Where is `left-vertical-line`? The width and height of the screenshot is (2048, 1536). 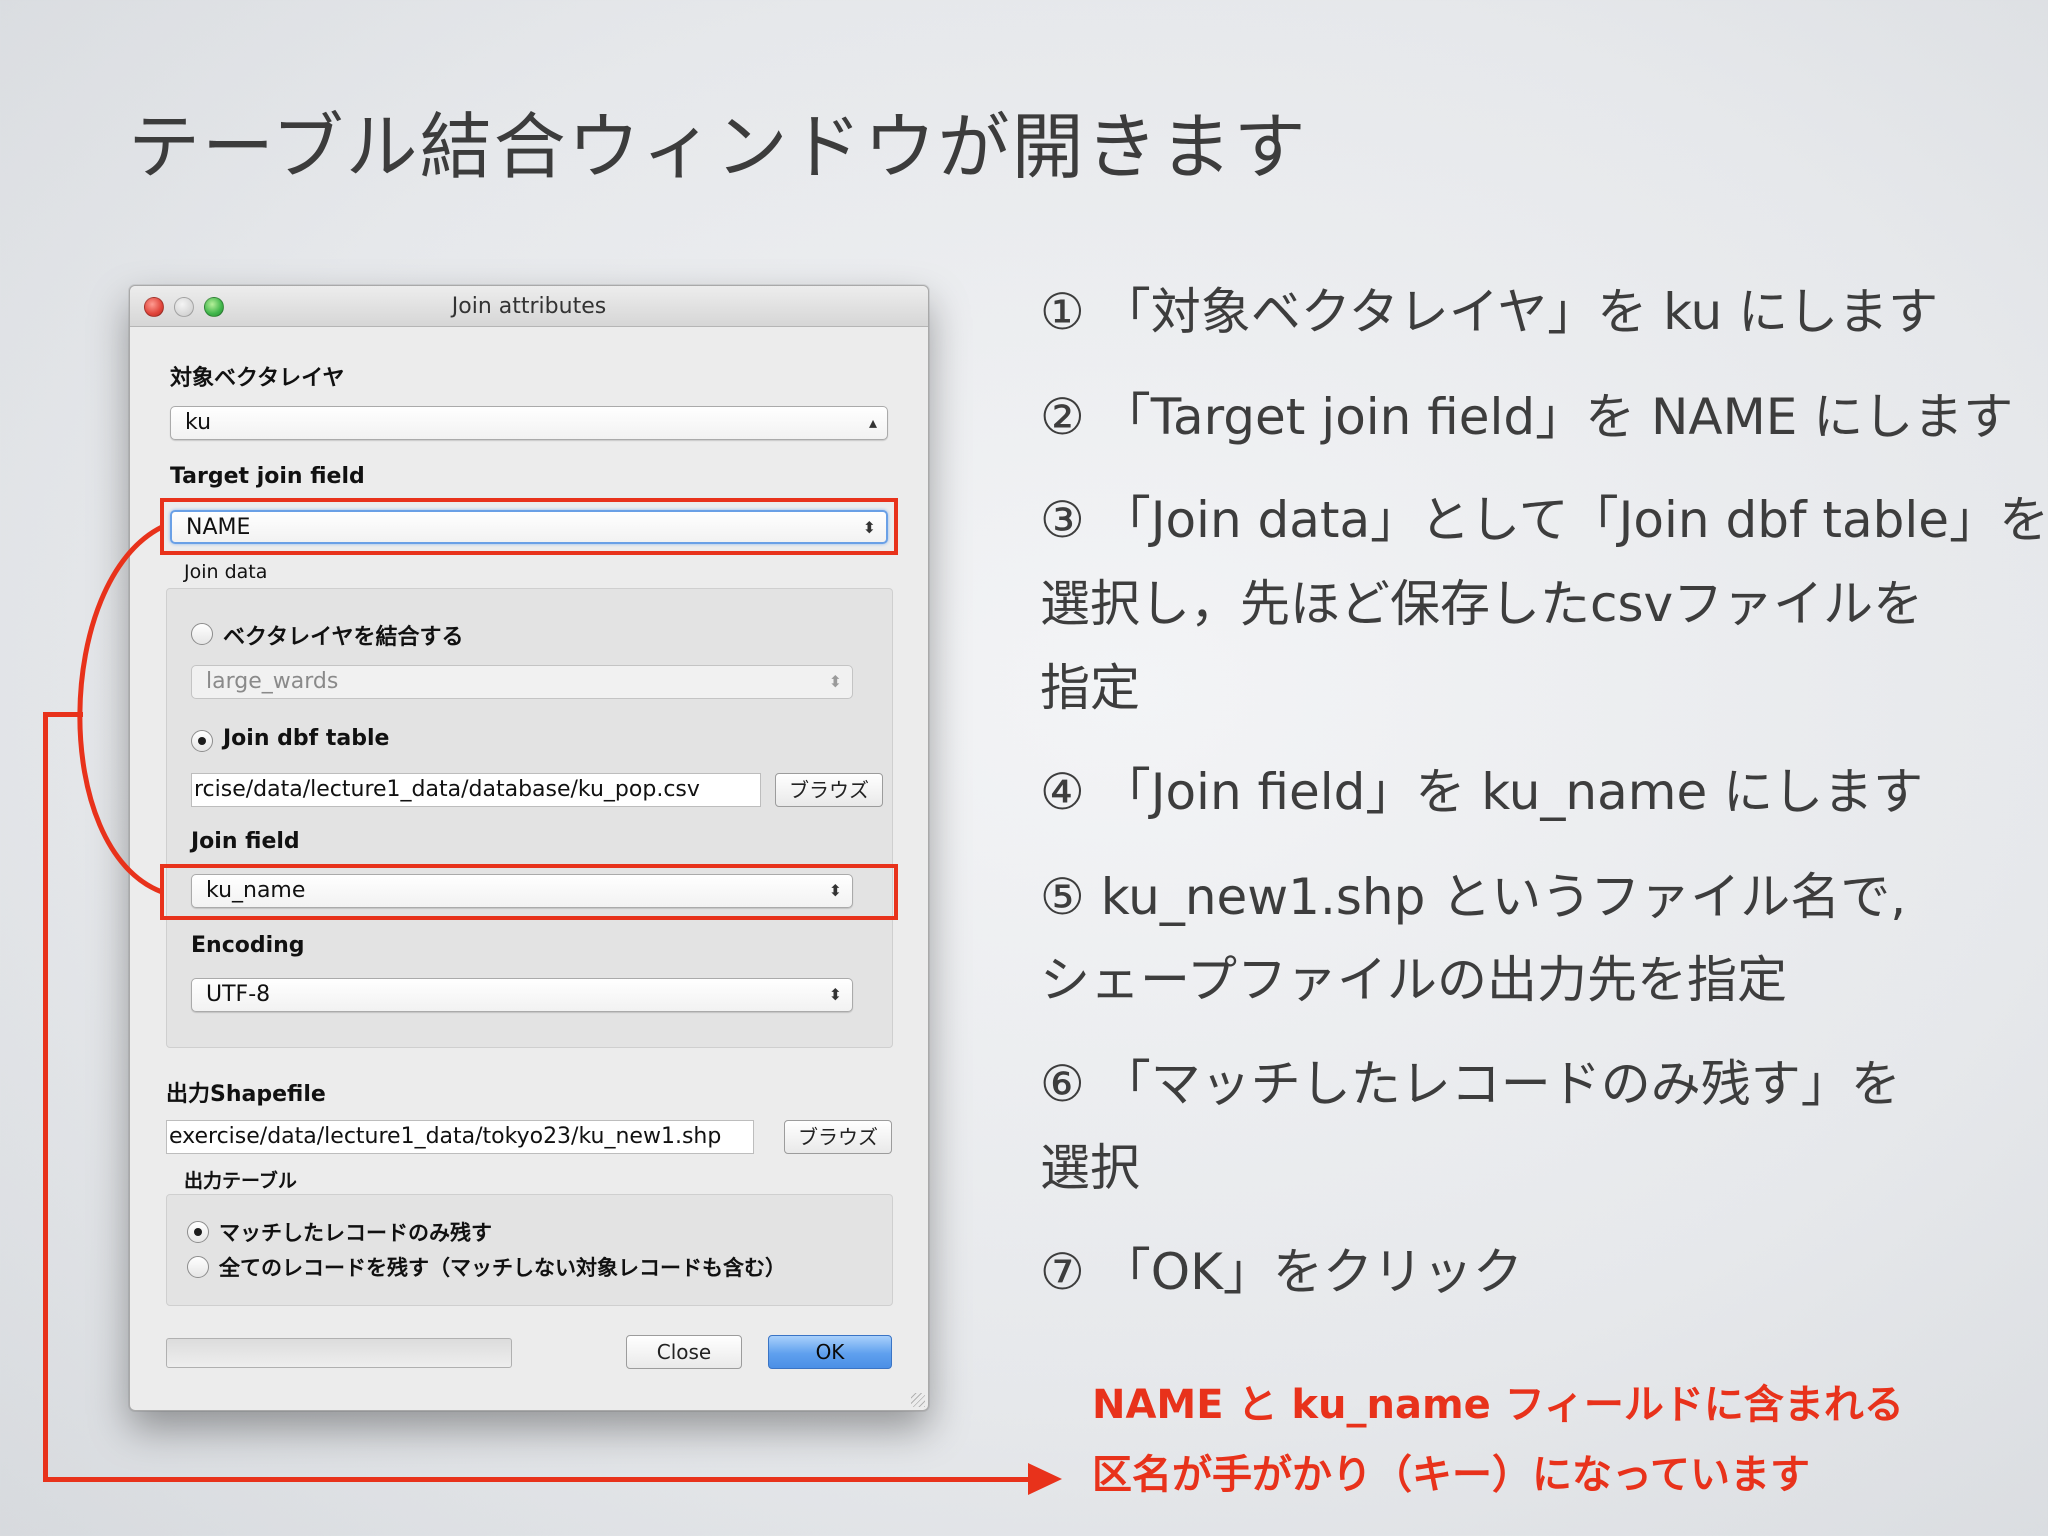
left-vertical-line is located at coordinates (45, 1097).